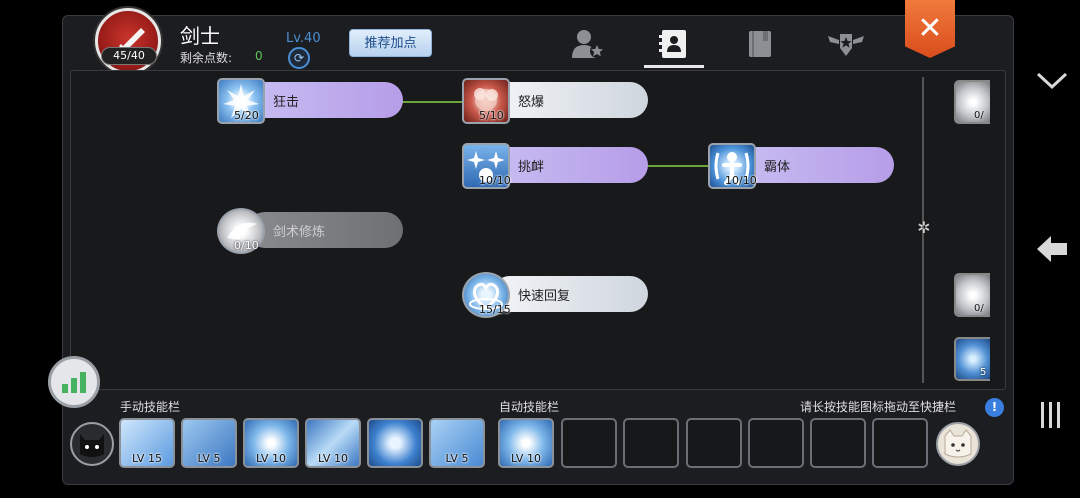 This screenshot has height=498, width=1080. What do you see at coordinates (206, 58) in the screenshot?
I see `points-label: 剩余点数:` at bounding box center [206, 58].